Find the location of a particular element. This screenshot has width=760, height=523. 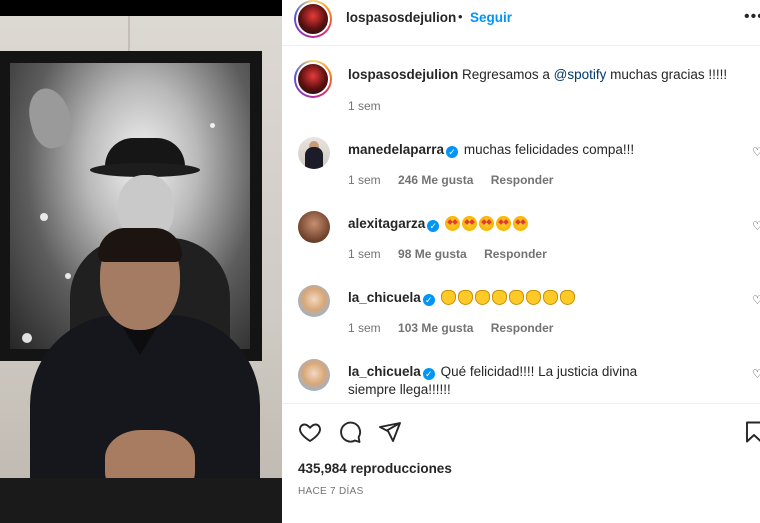

caption-time: 1 sem is located at coordinates (364, 106).